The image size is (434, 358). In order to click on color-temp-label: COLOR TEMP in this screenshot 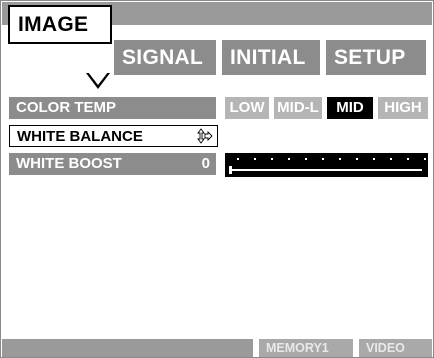, I will do `click(66, 107)`.